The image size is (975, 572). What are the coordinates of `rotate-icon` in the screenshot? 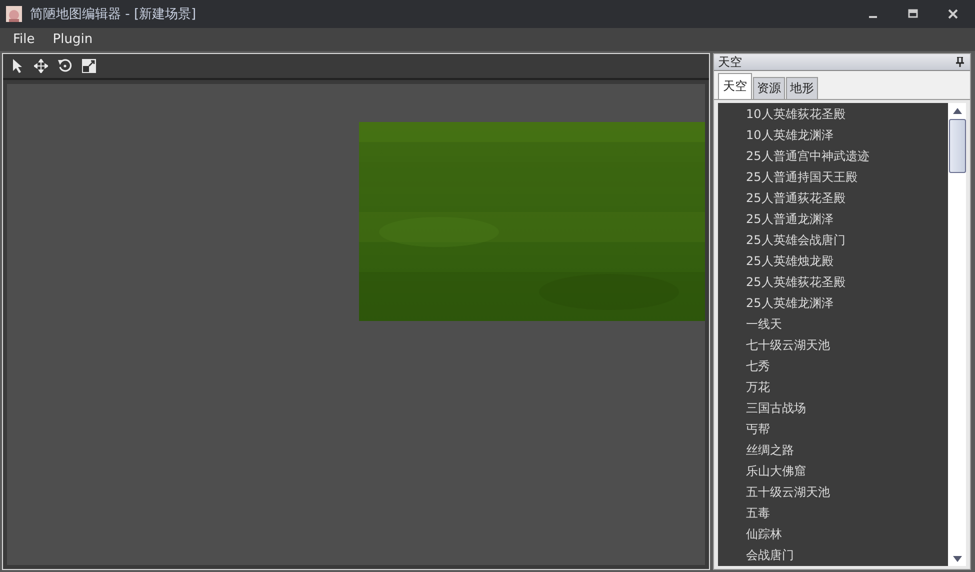 It's located at (65, 66).